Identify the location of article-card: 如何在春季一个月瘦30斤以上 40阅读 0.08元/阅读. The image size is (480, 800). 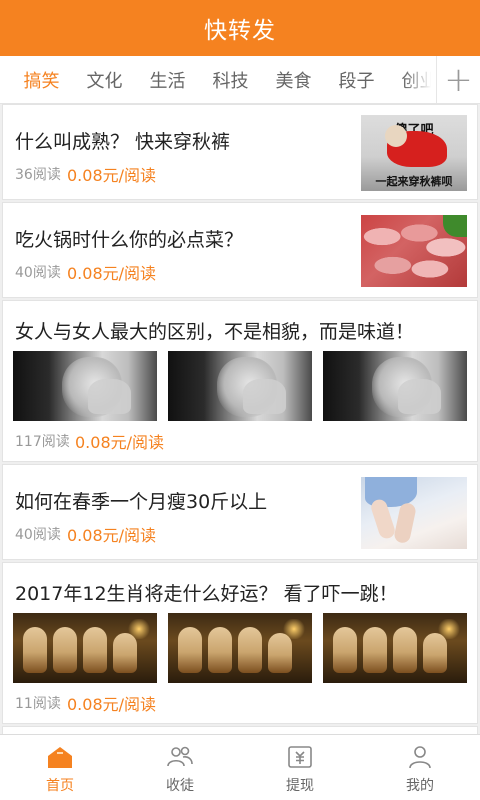
(240, 512).